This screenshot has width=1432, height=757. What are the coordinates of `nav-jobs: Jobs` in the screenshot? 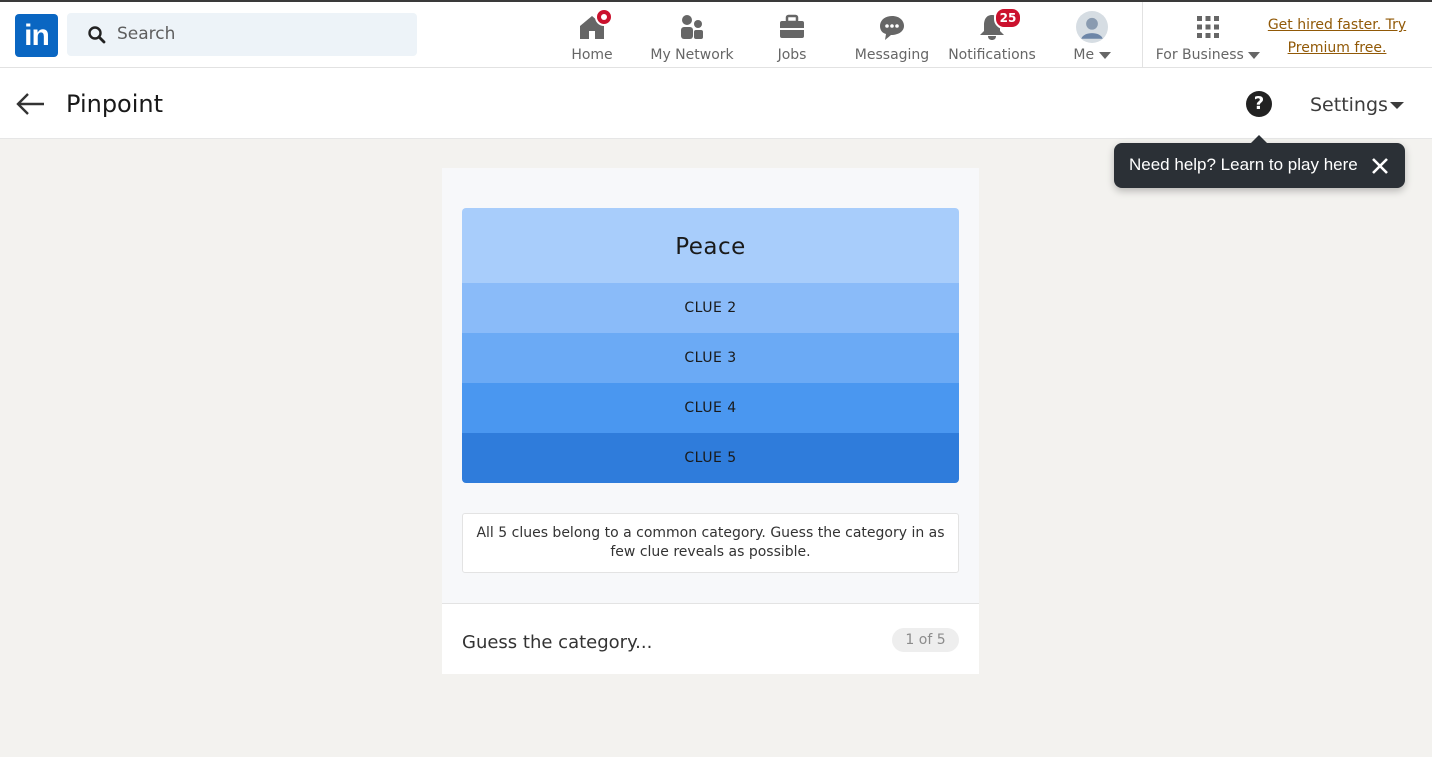 It's located at (792, 38).